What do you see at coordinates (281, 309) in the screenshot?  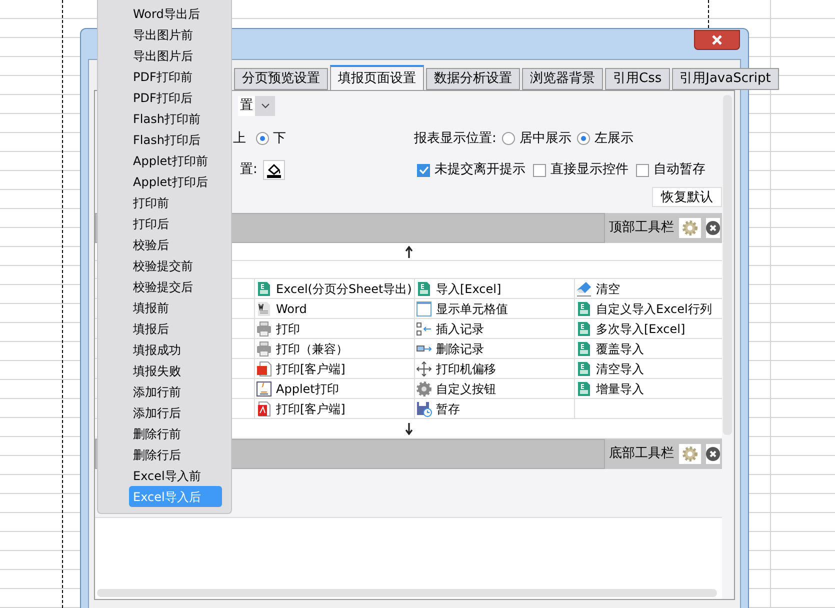 I see `toolbar-option: Word` at bounding box center [281, 309].